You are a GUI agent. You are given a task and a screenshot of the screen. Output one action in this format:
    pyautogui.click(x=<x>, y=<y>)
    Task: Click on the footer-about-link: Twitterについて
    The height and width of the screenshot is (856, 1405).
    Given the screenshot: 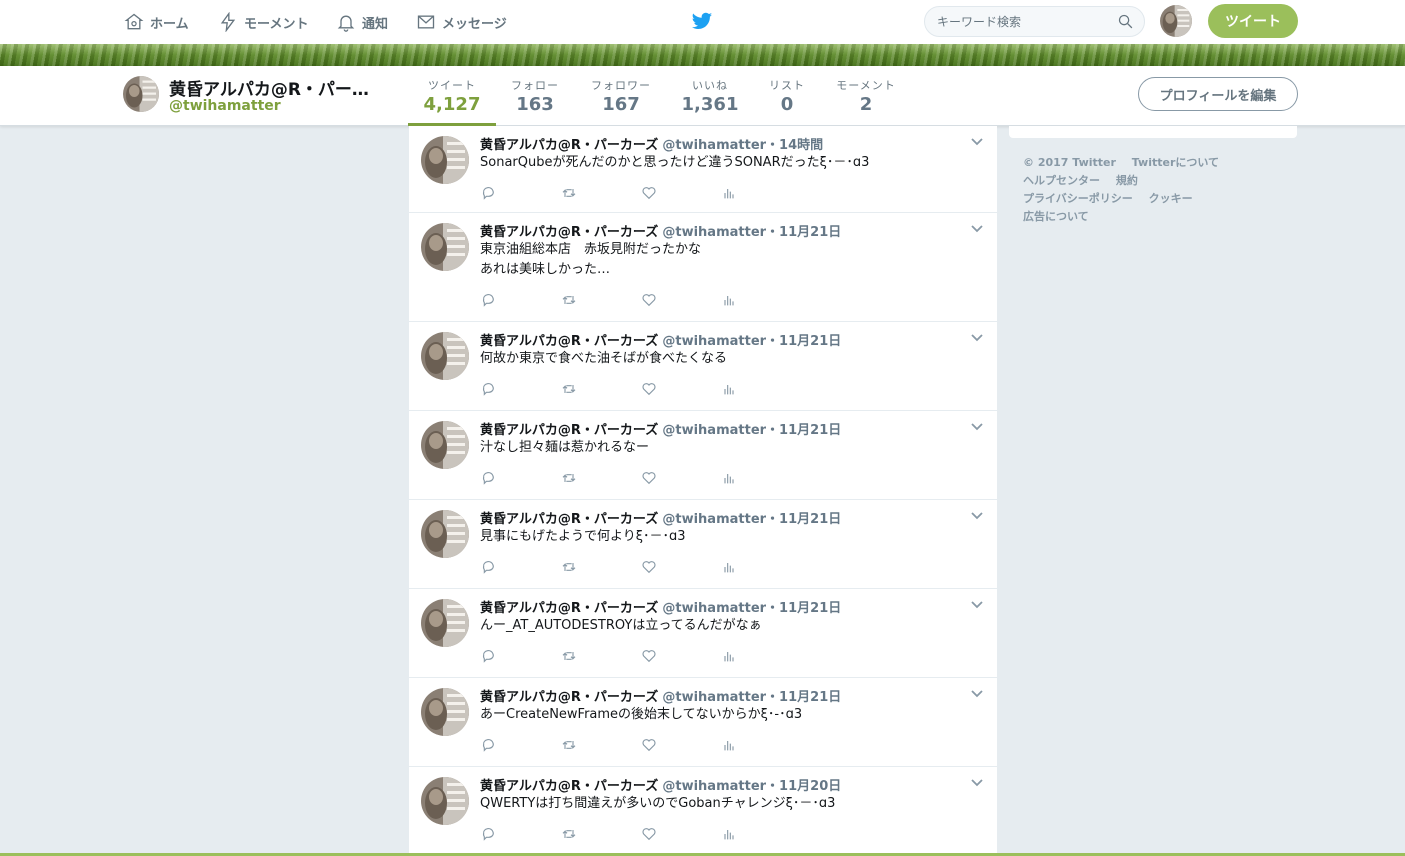 What is the action you would take?
    pyautogui.click(x=1175, y=162)
    